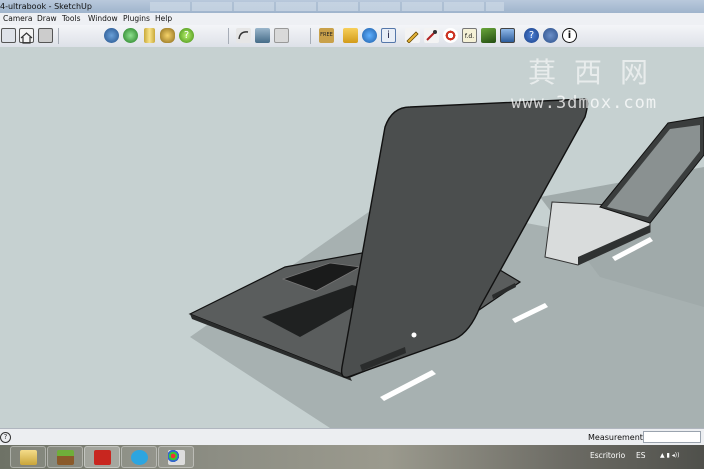 This screenshot has height=469, width=704. Describe the element at coordinates (103, 19) in the screenshot. I see `menu-window: Window` at that location.